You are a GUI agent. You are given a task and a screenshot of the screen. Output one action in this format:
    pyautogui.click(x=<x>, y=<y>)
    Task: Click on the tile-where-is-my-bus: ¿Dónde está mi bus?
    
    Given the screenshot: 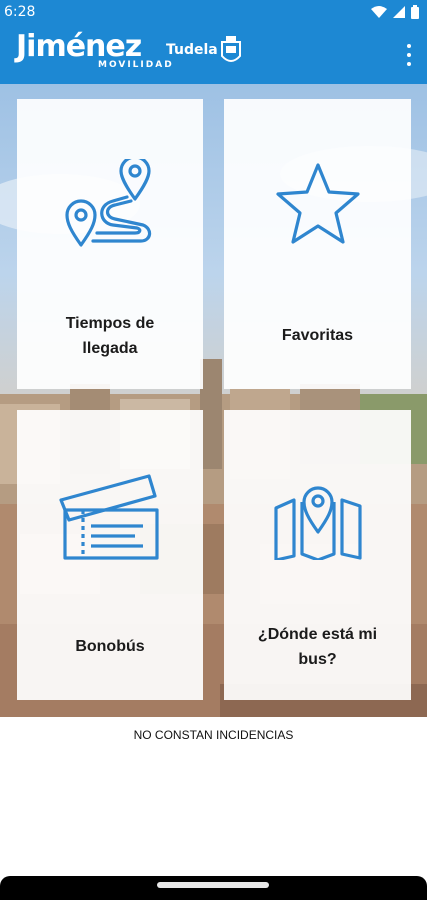 What is the action you would take?
    pyautogui.click(x=317, y=555)
    